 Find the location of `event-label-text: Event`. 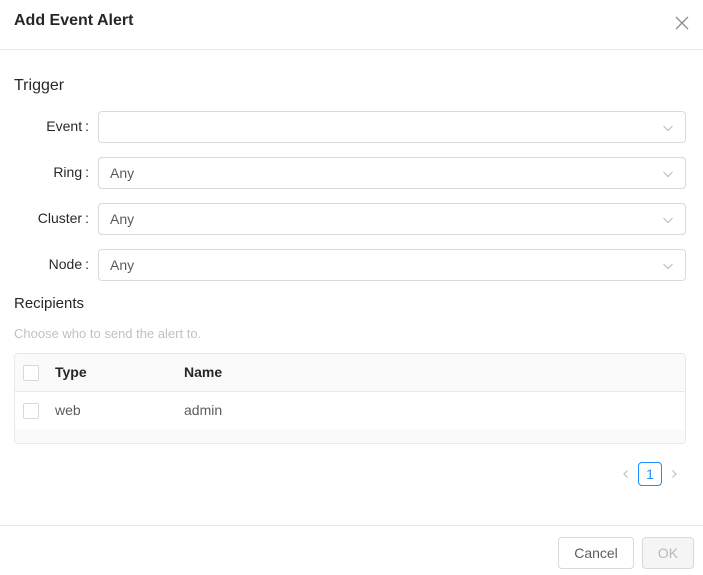

event-label-text: Event is located at coordinates (64, 126).